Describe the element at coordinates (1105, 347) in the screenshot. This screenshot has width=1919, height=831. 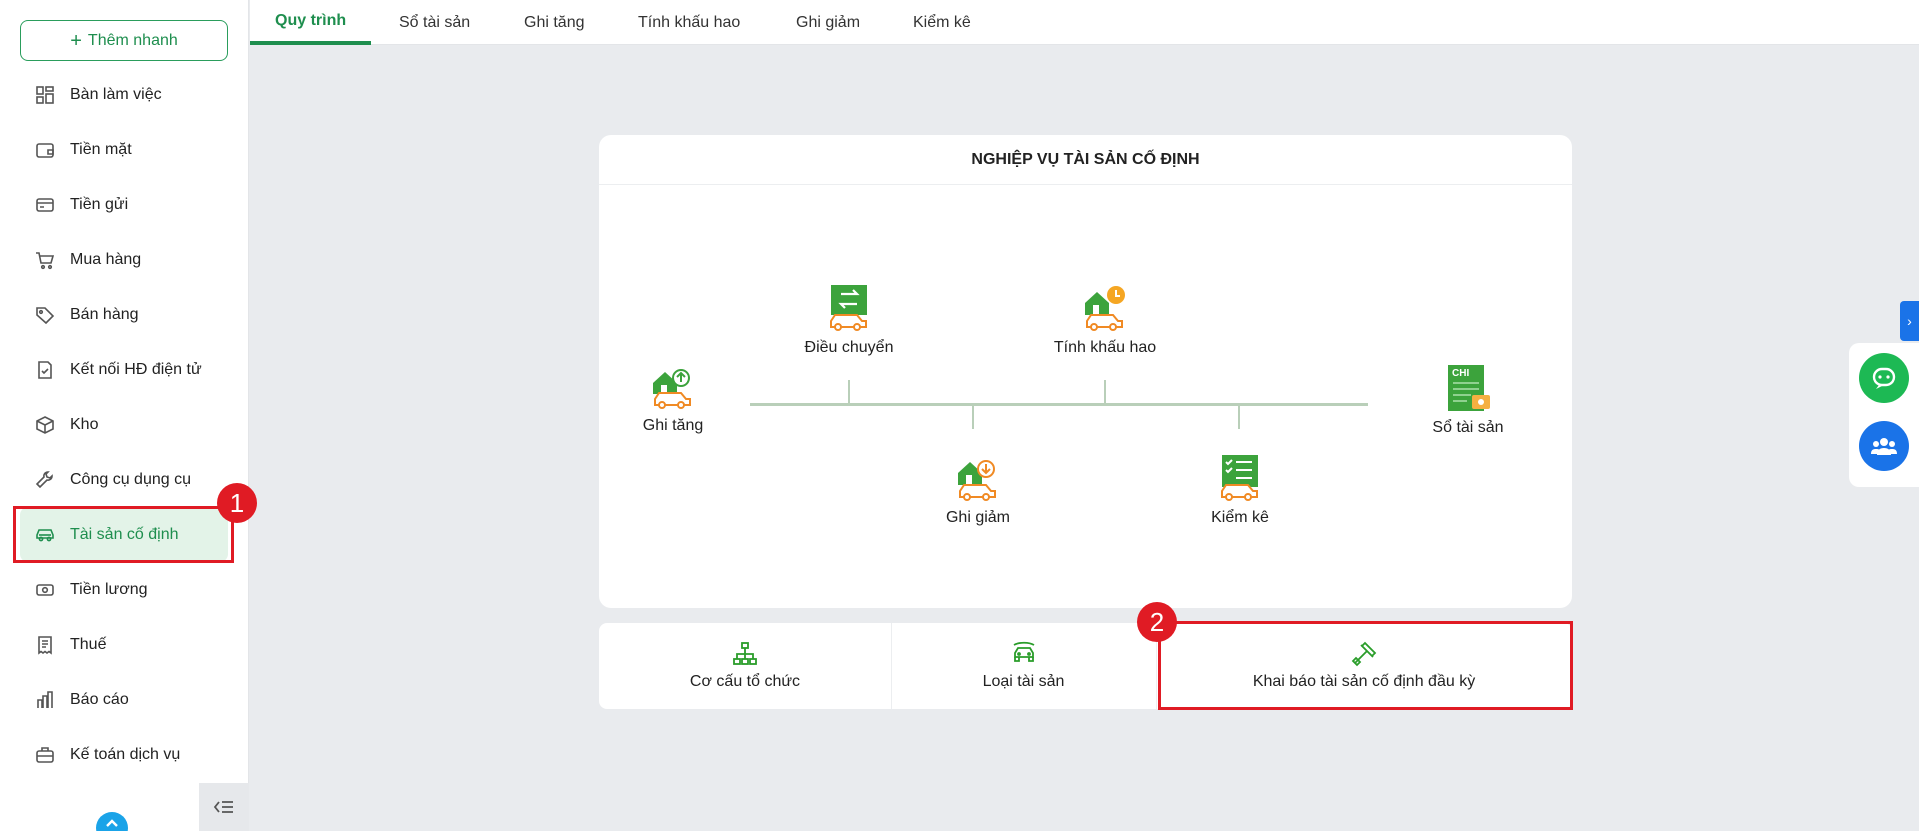
I see `node-label: Tính khấu hao` at that location.